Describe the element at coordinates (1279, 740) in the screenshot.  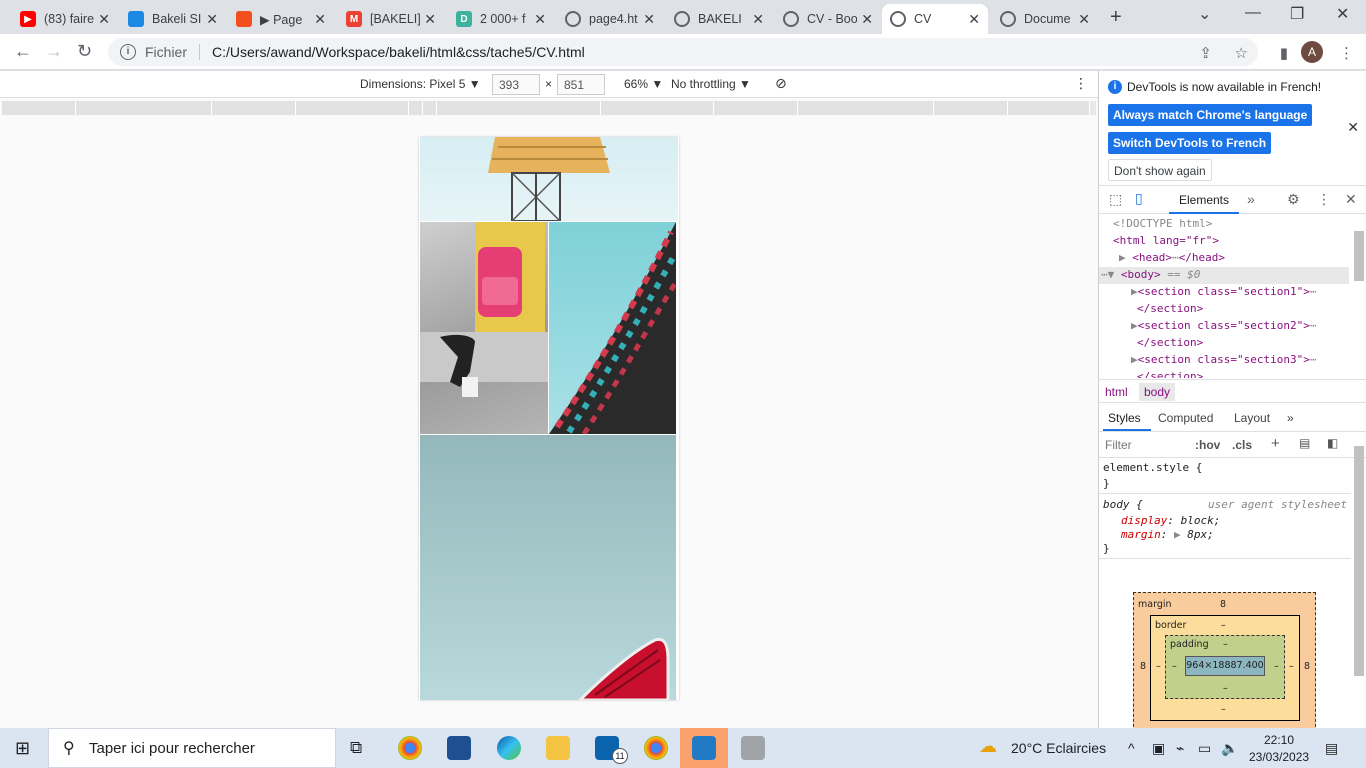
I see `clock-time: 22:10` at that location.